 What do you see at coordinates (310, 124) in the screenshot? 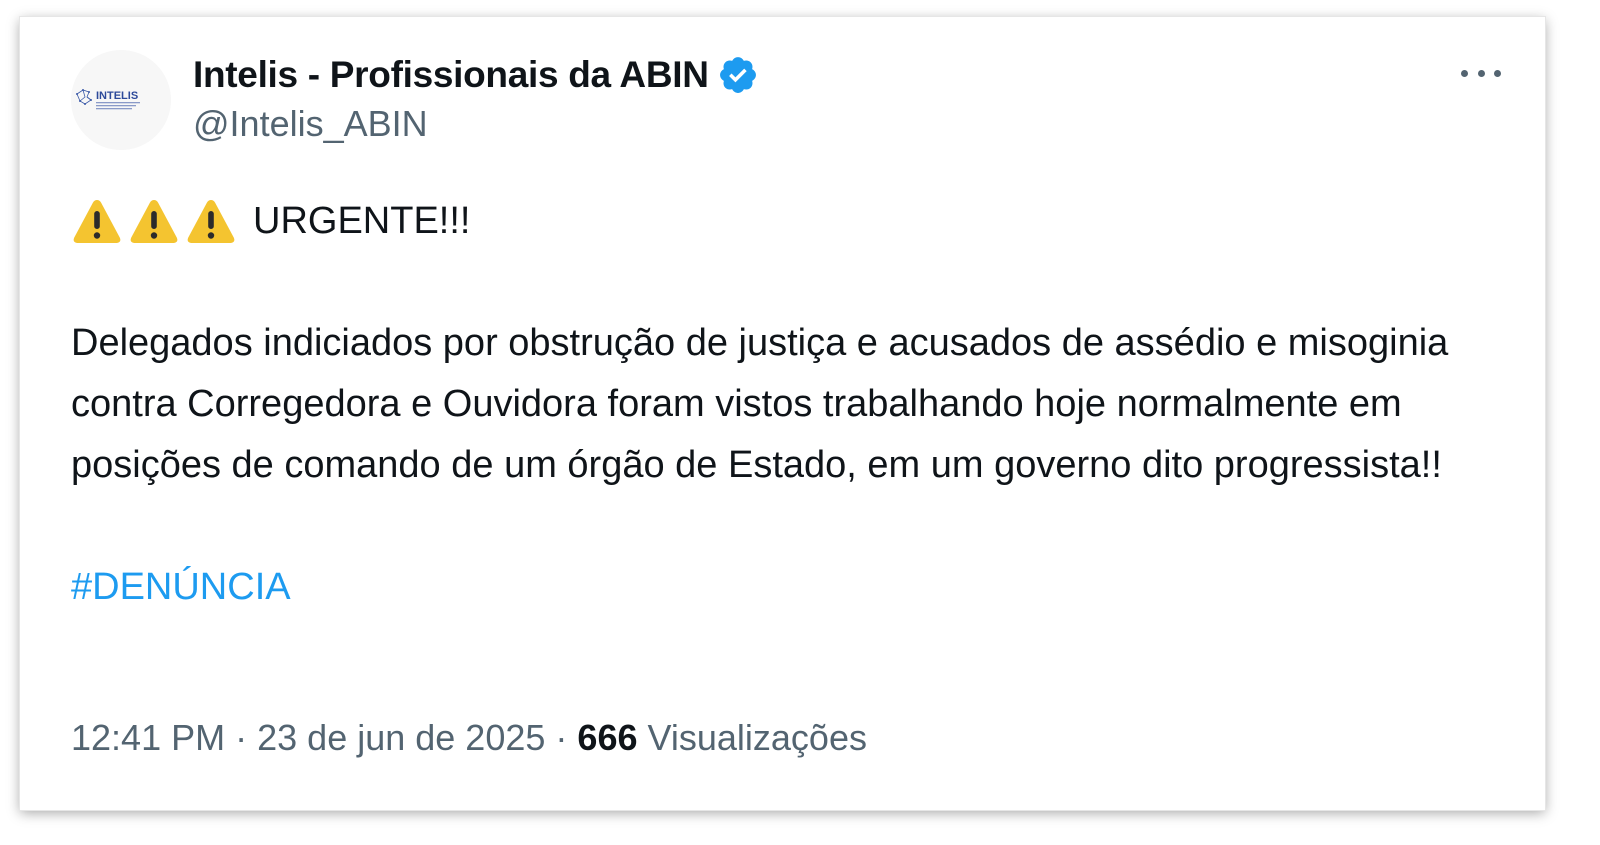
I see `account-handle: @Intelis_ABIN` at bounding box center [310, 124].